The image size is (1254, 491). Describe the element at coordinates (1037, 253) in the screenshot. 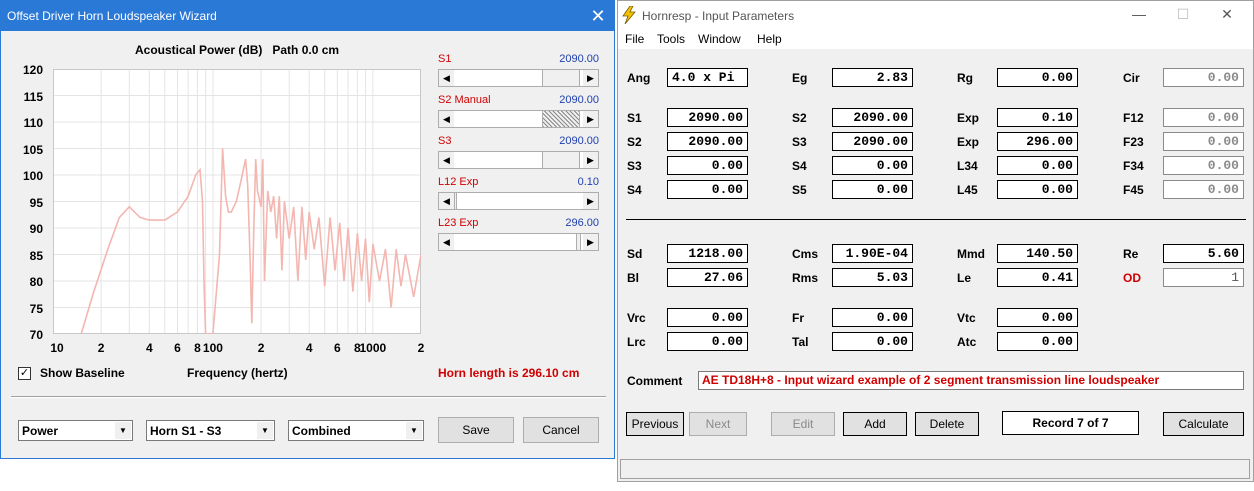

I see `param-field: 140.50` at that location.